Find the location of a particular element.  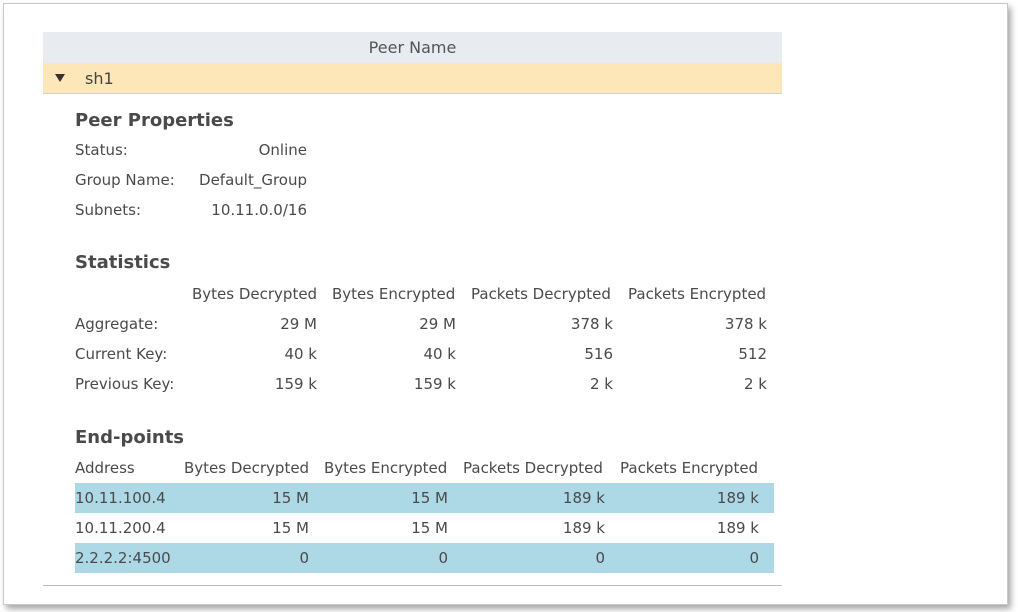

group-name-label: Group Name: is located at coordinates (125, 180).